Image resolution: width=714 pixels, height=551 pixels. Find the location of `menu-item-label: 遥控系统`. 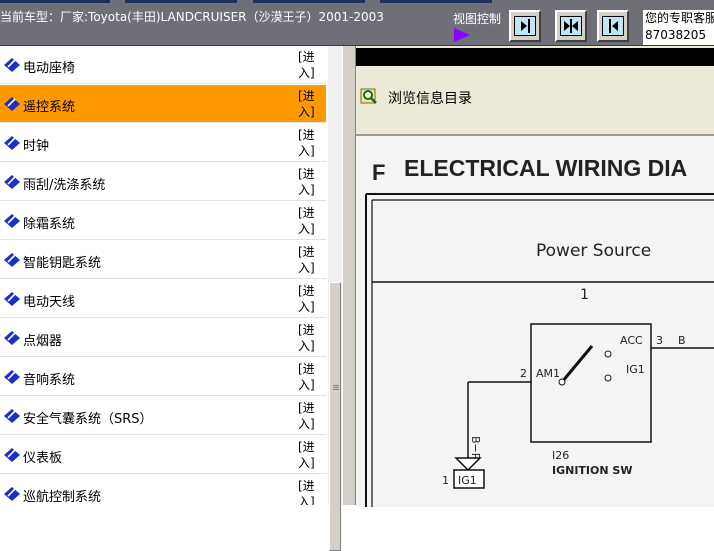

menu-item-label: 遥控系统 is located at coordinates (49, 107).